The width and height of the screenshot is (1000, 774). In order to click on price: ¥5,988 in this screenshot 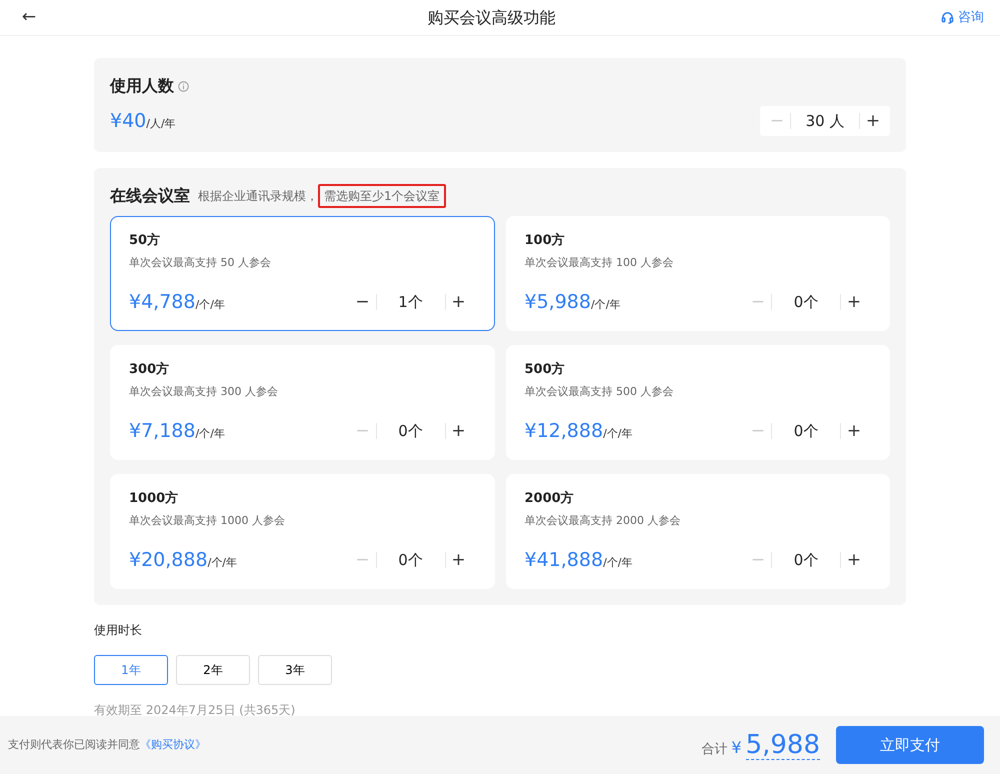, I will do `click(557, 301)`.